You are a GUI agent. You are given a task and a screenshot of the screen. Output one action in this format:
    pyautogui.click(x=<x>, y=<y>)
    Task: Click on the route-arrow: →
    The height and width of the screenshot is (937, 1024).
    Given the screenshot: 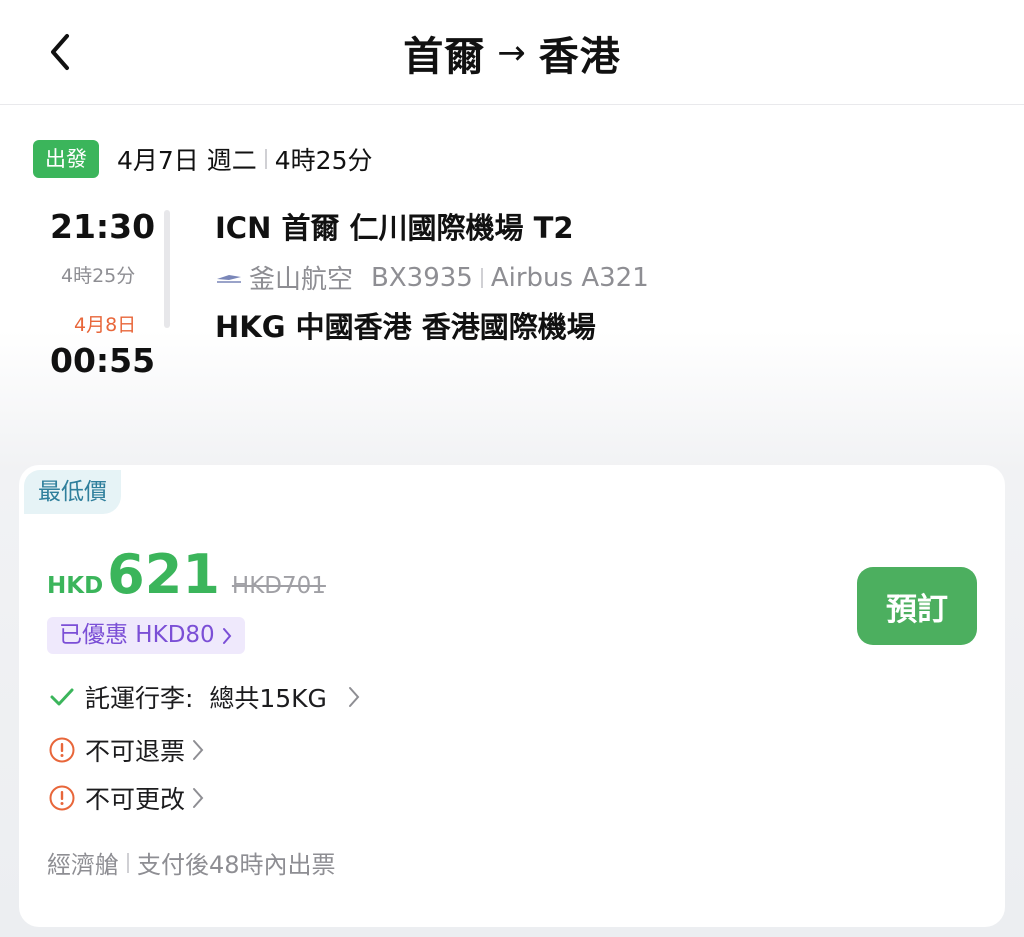 What is the action you would take?
    pyautogui.click(x=512, y=52)
    